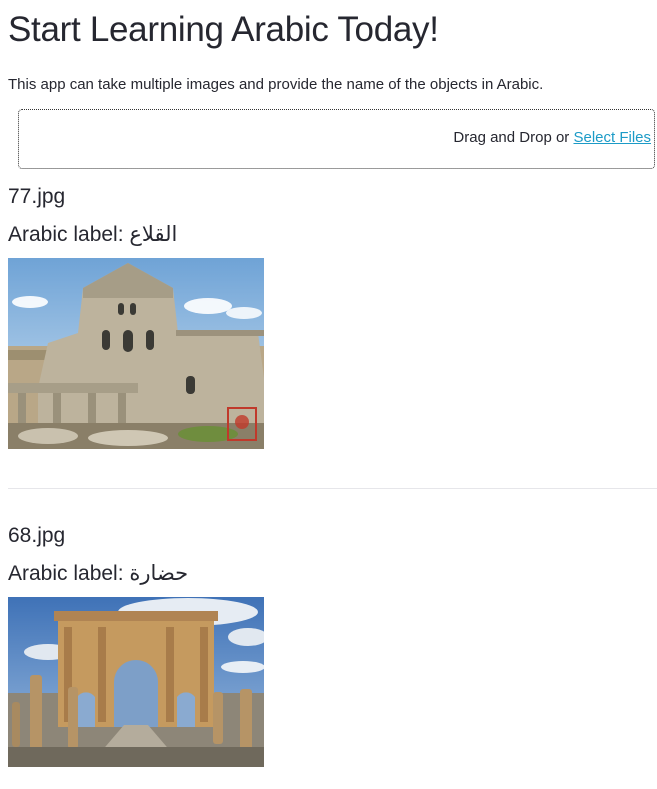 The width and height of the screenshot is (657, 789). What do you see at coordinates (328, 235) in the screenshot?
I see `result-label: Arabic label: القلاع` at bounding box center [328, 235].